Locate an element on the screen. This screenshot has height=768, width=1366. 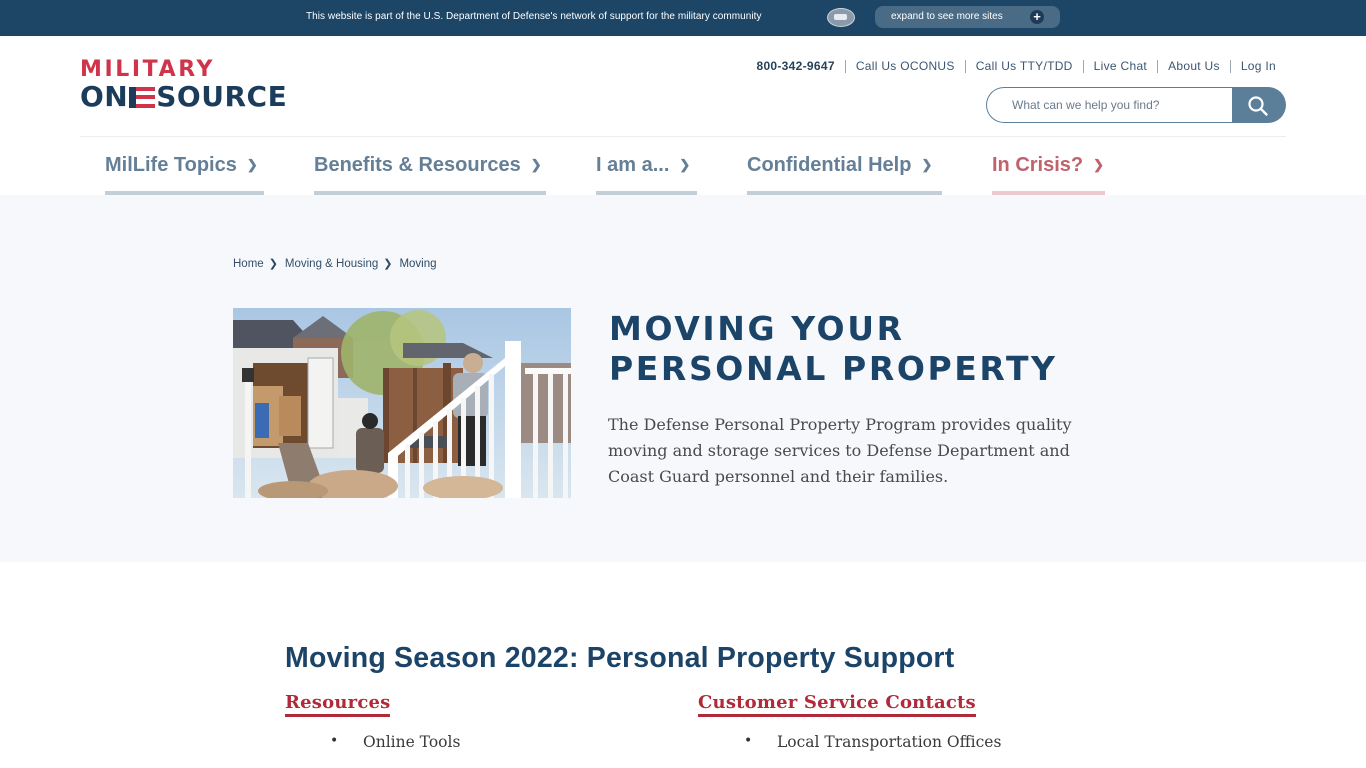
log-in-link: Log In is located at coordinates (1258, 66).